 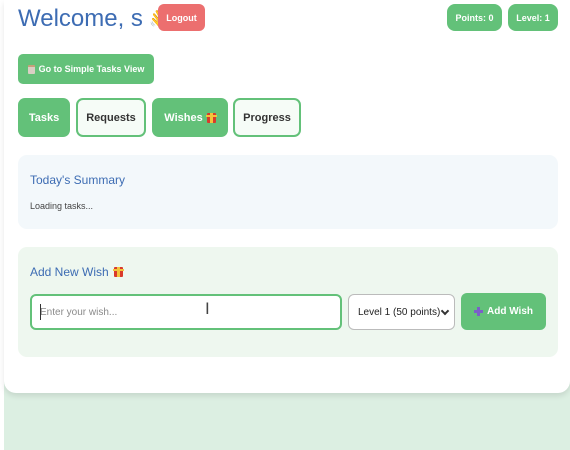 I want to click on add-wish-button: Add Wish, so click(x=503, y=311).